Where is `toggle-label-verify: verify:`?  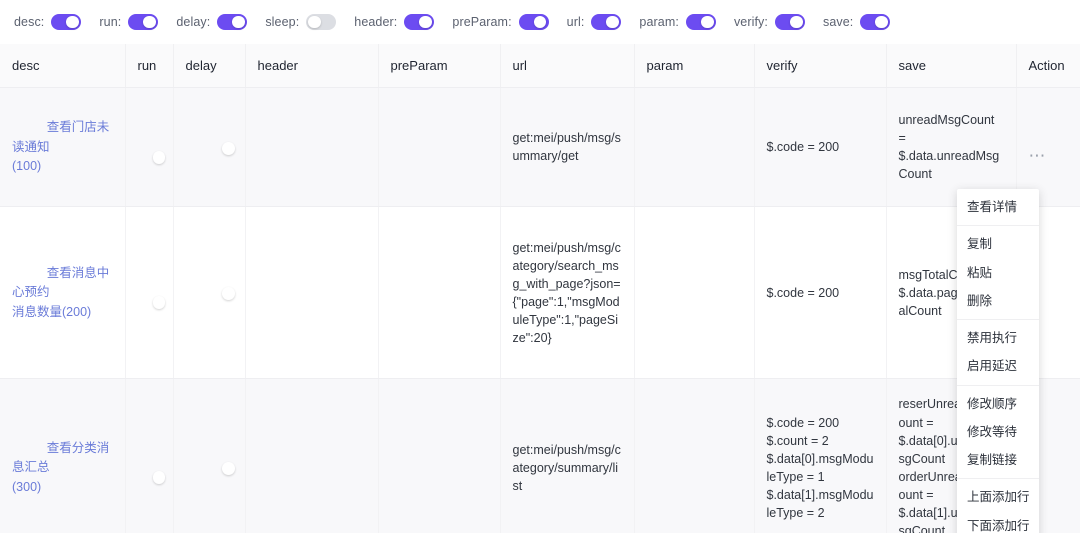 toggle-label-verify: verify: is located at coordinates (750, 22).